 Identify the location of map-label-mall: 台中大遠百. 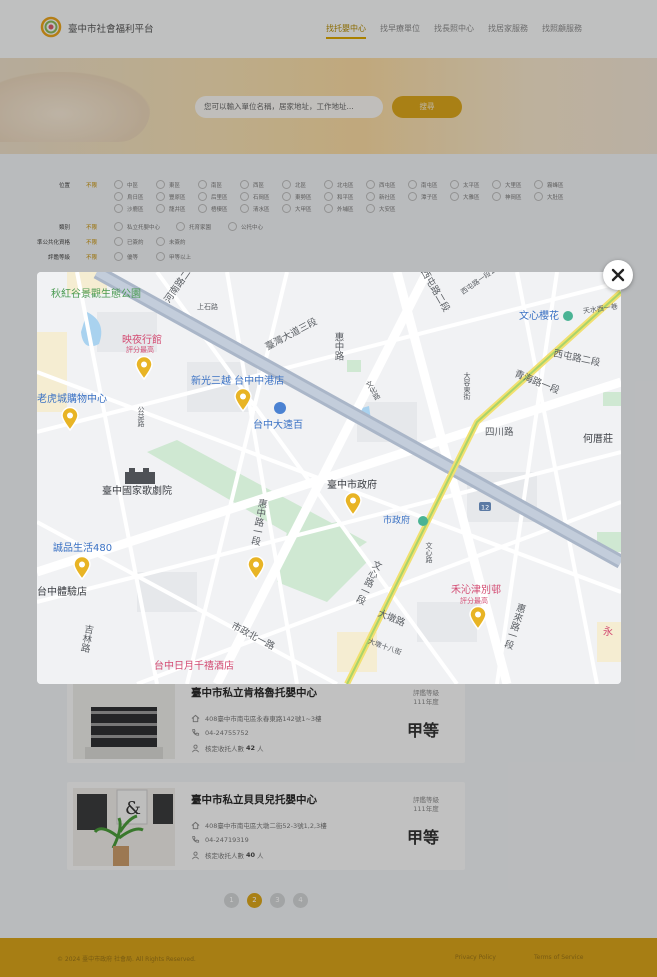
(278, 426).